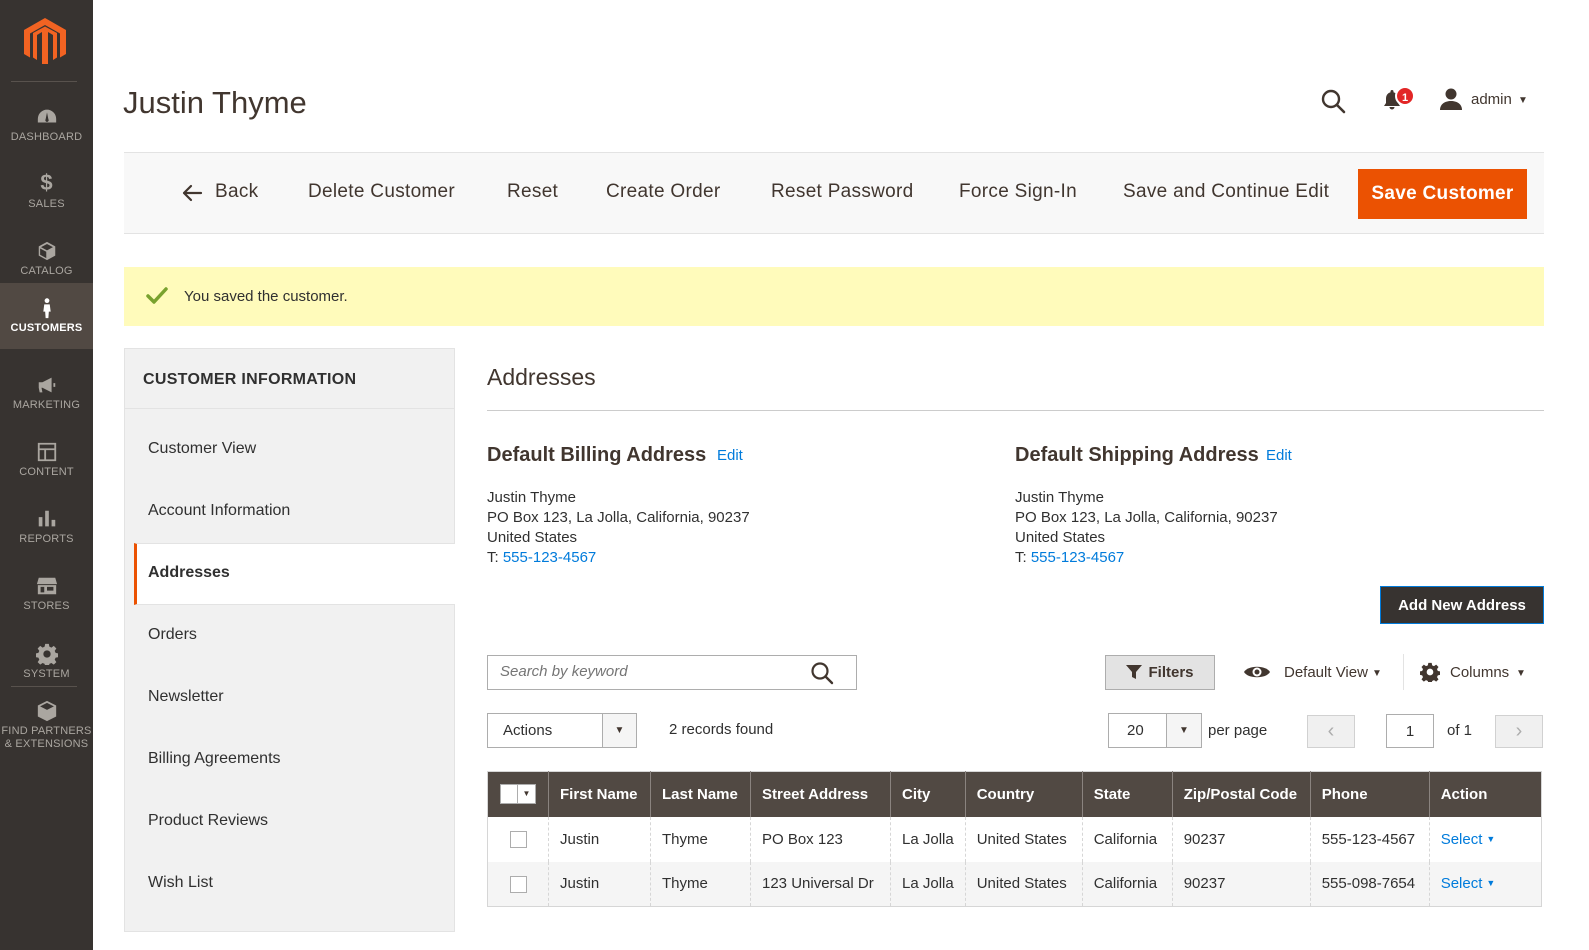 This screenshot has height=950, width=1589. Describe the element at coordinates (1451, 99) in the screenshot. I see `user-icon` at that location.